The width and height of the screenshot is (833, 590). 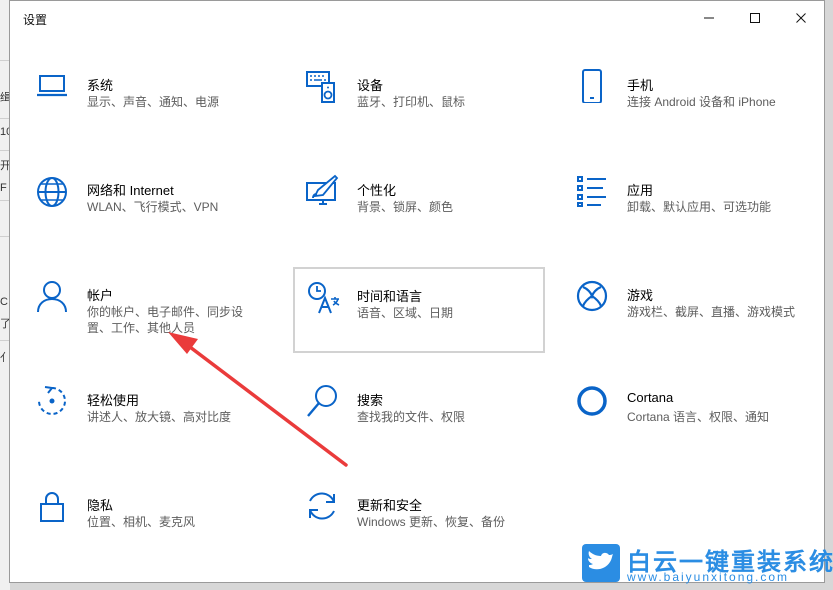 What do you see at coordinates (322, 189) in the screenshot?
I see `paint-monitor-icon` at bounding box center [322, 189].